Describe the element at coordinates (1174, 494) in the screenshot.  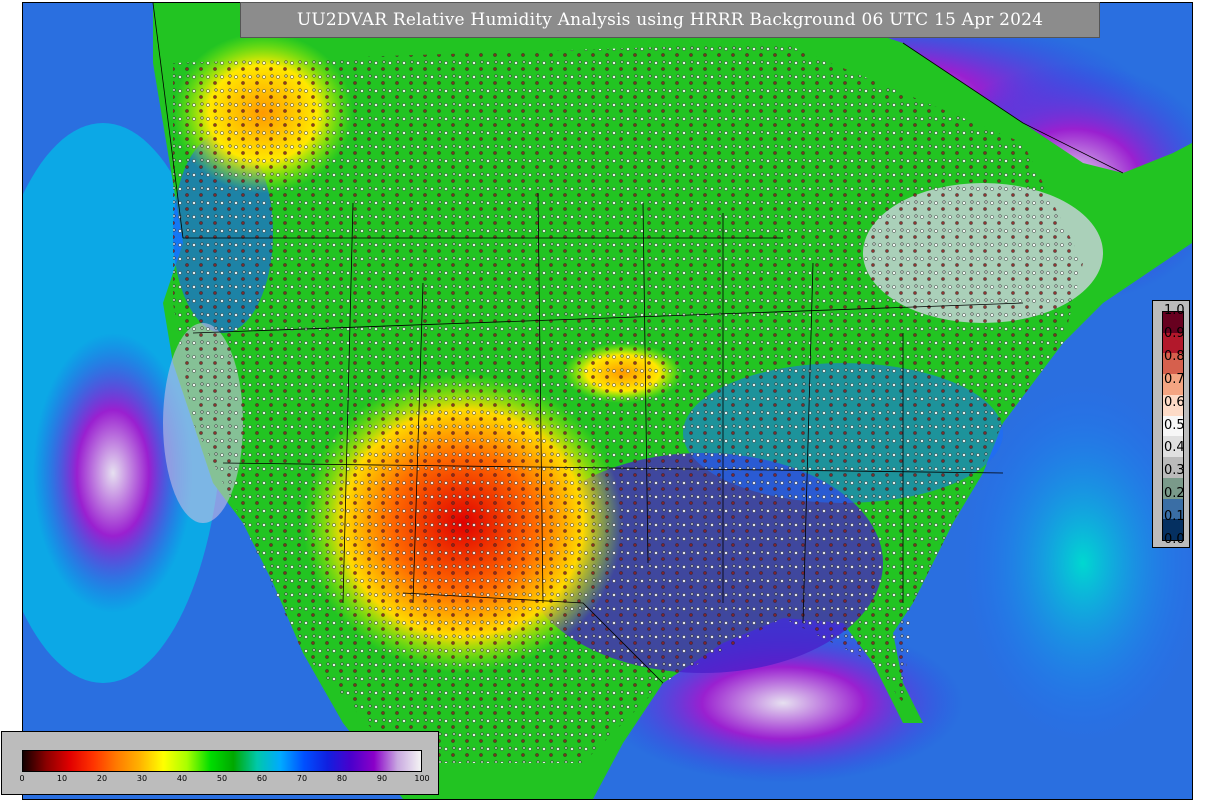
I see `observation-colorbar-tick-label: 0.2` at that location.